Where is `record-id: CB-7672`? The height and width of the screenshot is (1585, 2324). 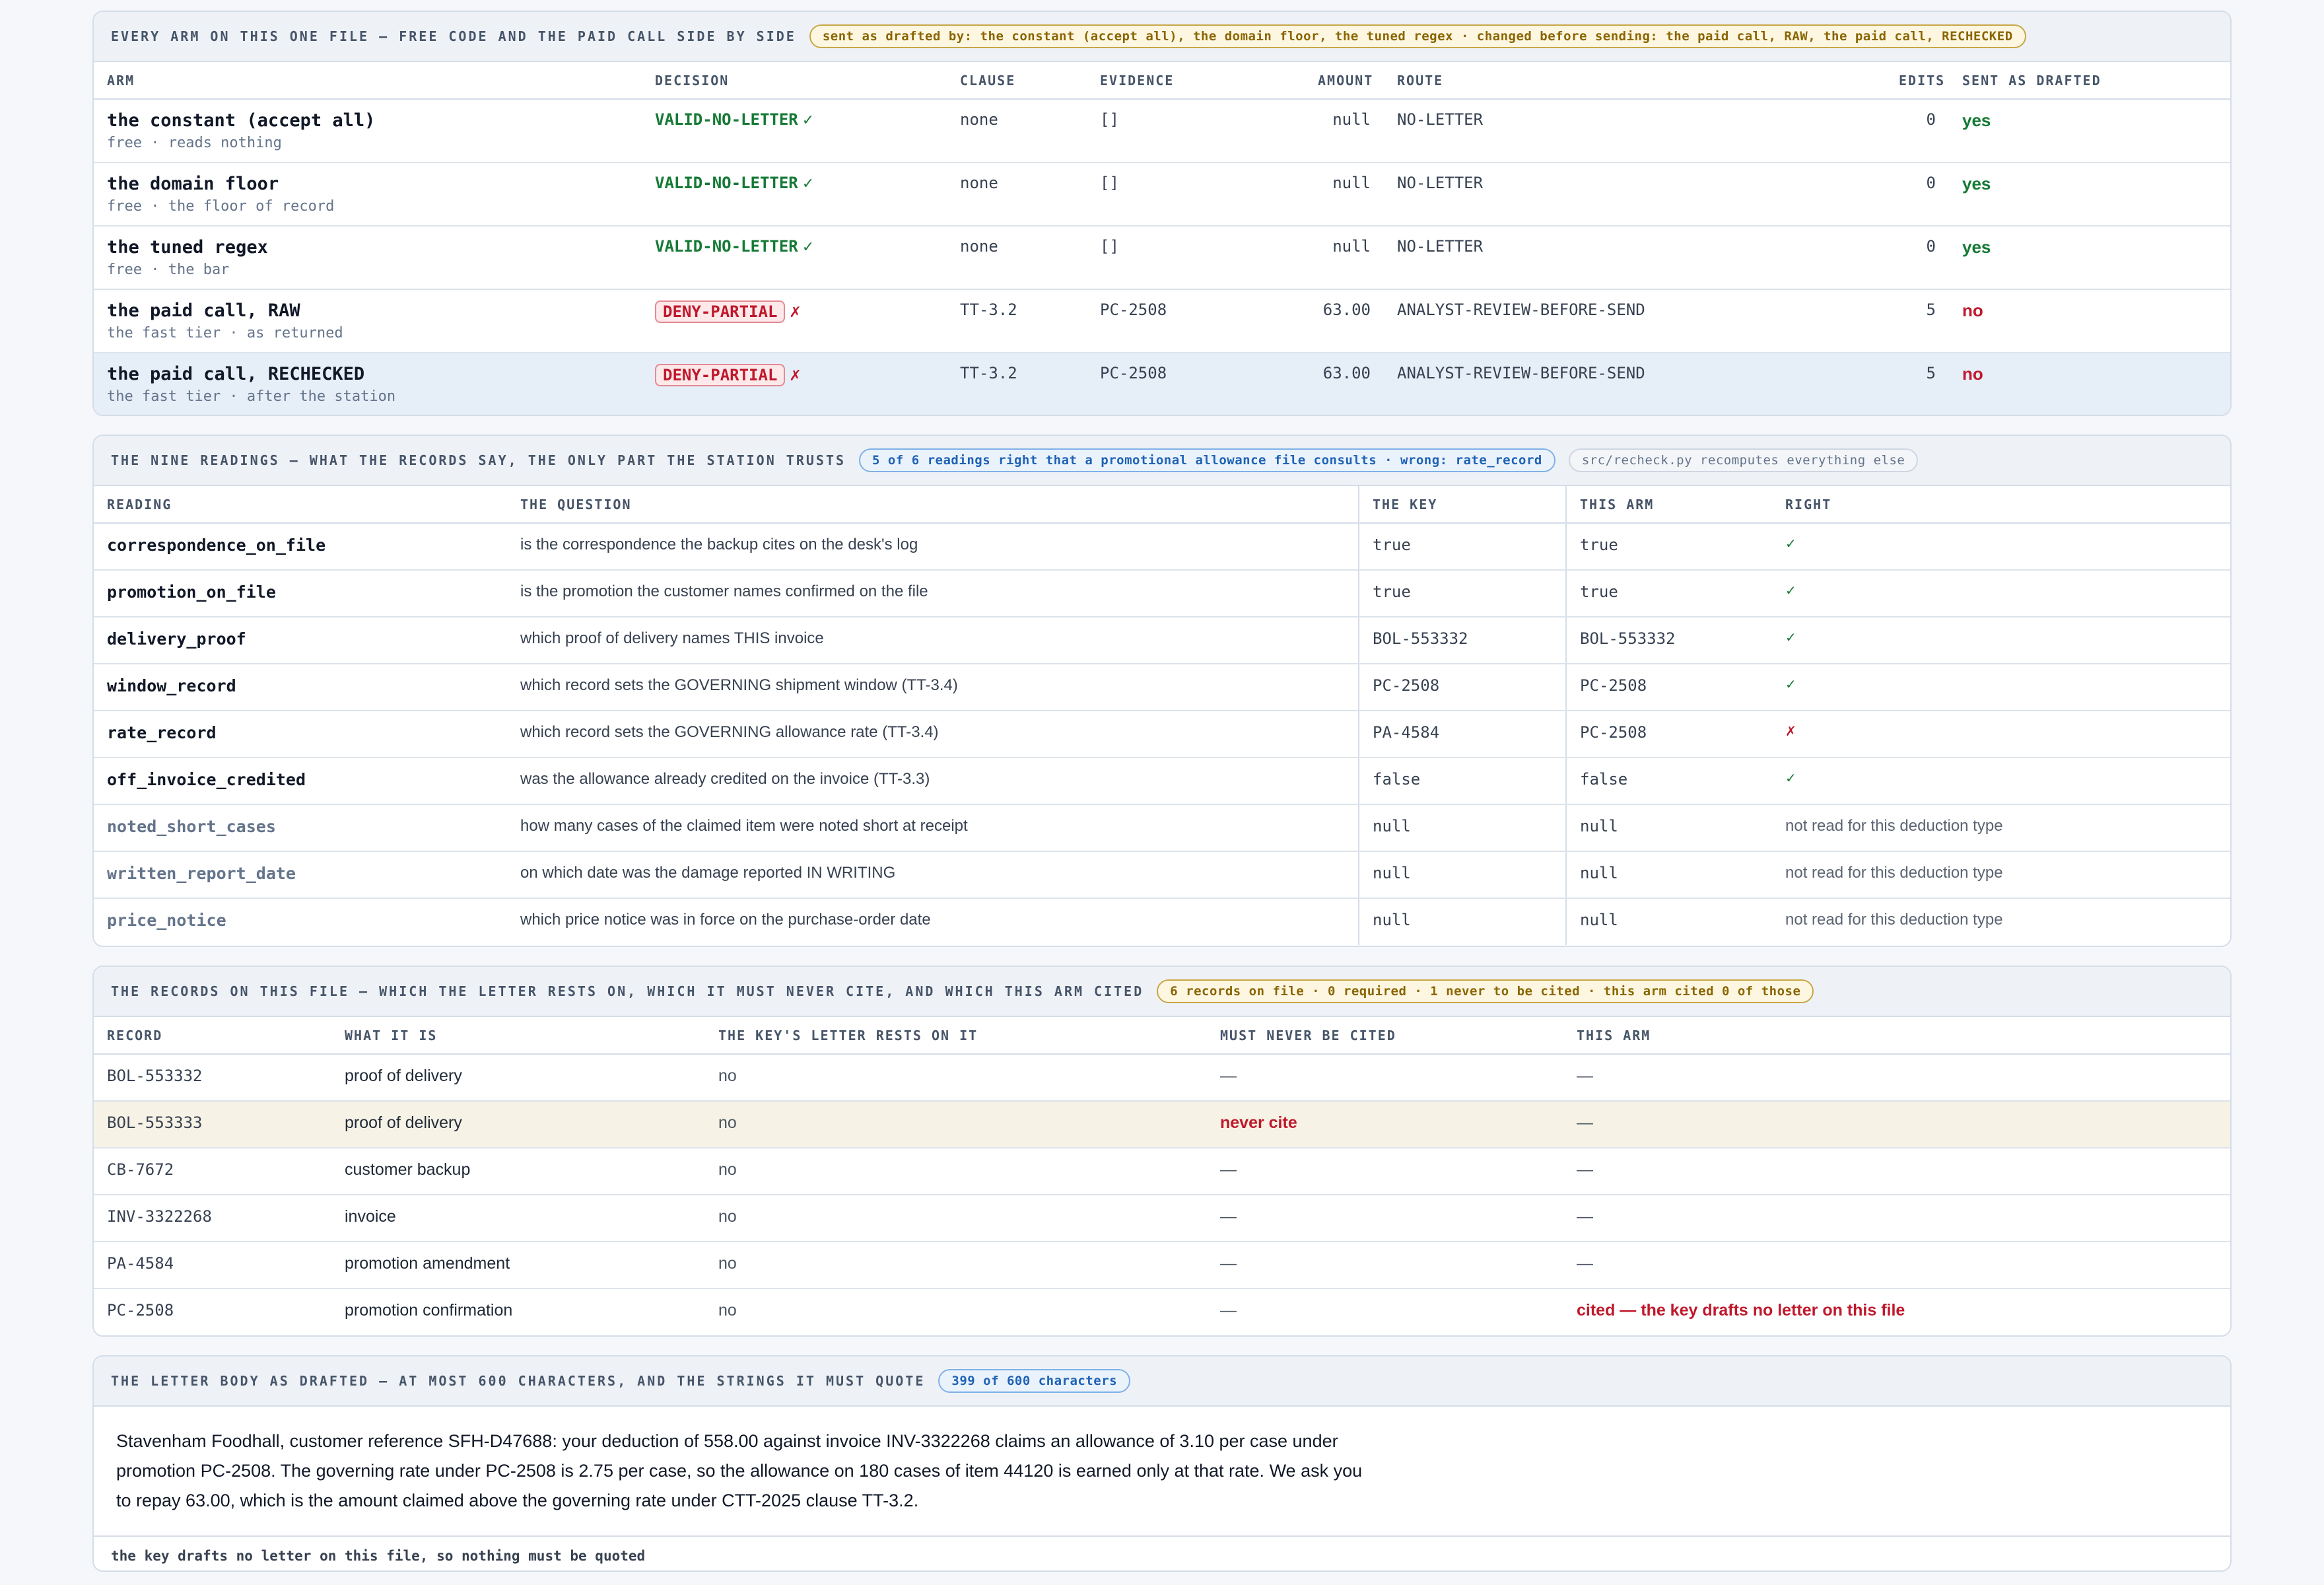
record-id: CB-7672 is located at coordinates (213, 1171).